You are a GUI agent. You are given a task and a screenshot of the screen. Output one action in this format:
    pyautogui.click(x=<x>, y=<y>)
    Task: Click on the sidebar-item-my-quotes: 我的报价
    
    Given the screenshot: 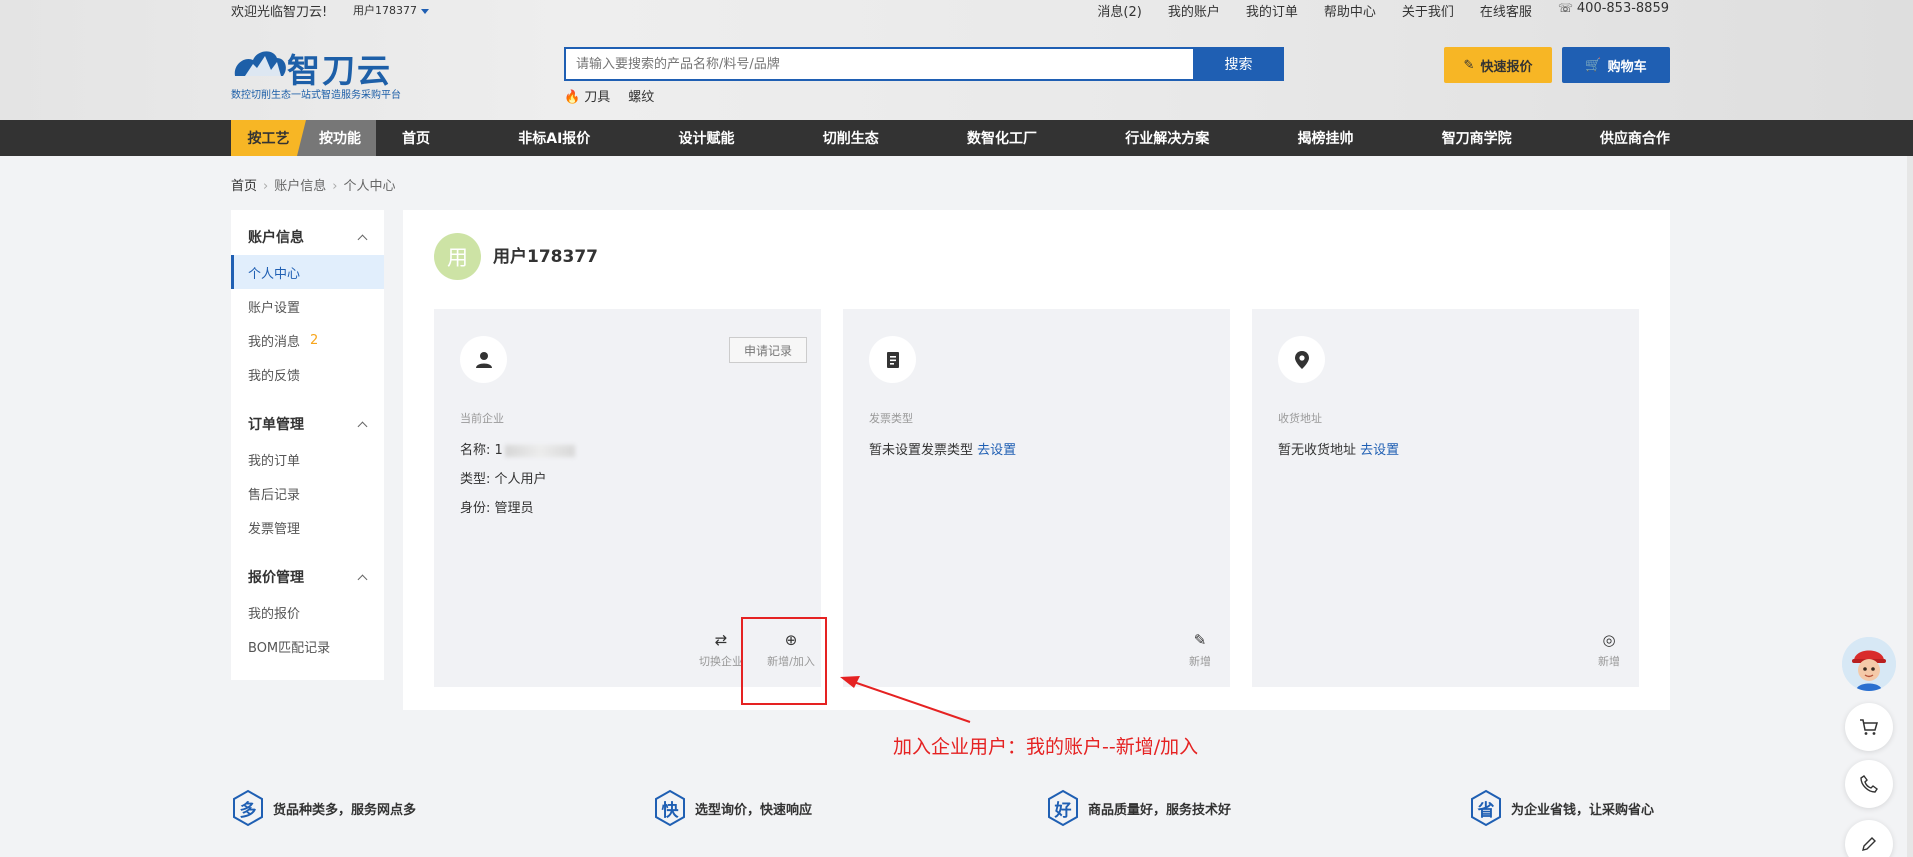 What is the action you would take?
    pyautogui.click(x=307, y=612)
    